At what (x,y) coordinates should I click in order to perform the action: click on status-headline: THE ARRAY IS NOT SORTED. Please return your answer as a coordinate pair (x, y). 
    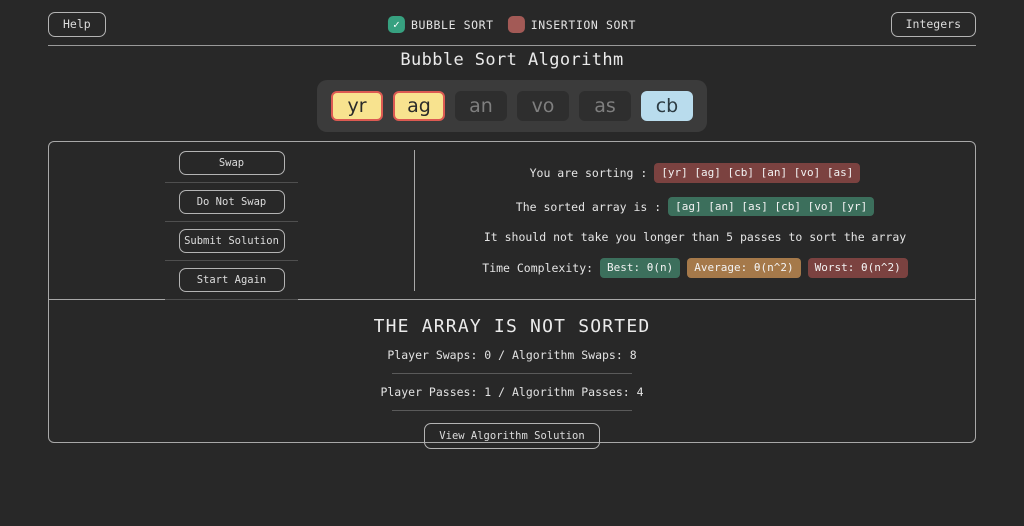
    Looking at the image, I should click on (512, 326).